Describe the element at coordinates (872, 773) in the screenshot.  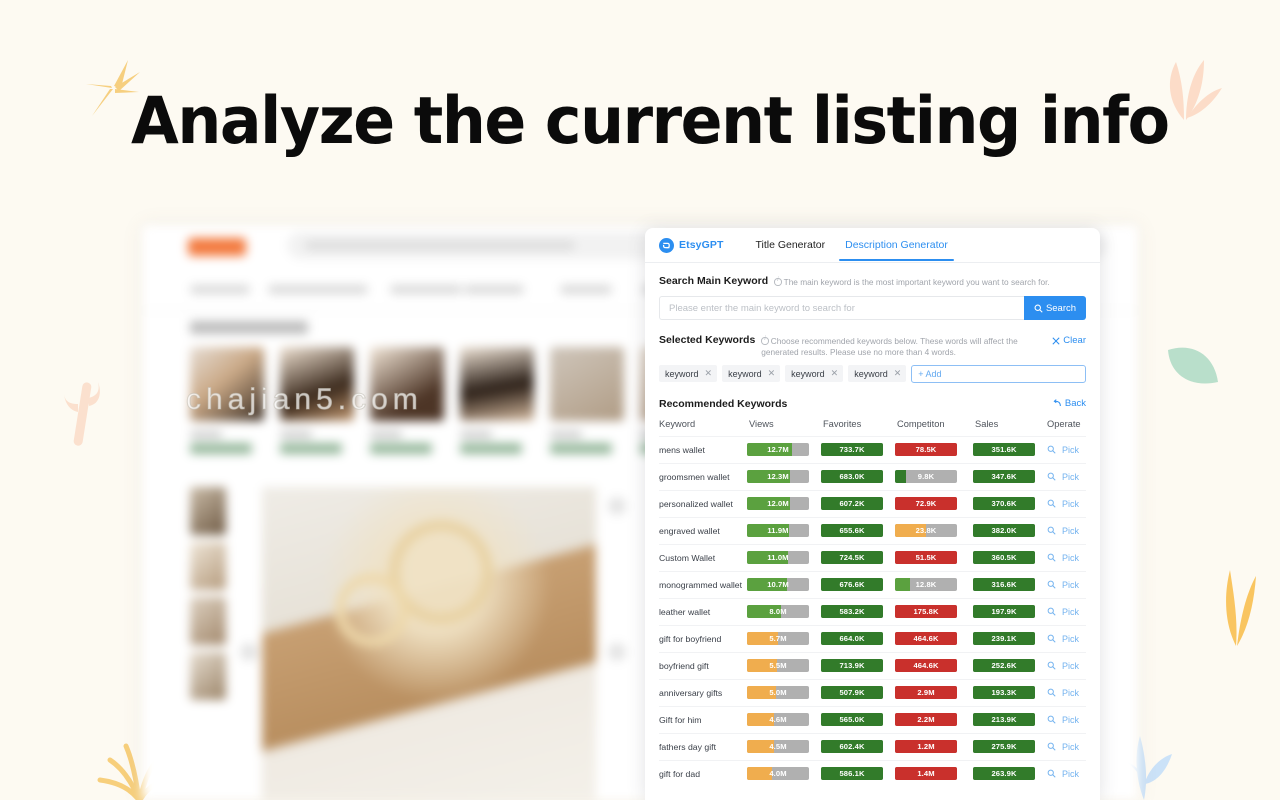
I see `table-row: gift for dad 4.0M 586.1K 1.4M 263.9K Pick` at that location.